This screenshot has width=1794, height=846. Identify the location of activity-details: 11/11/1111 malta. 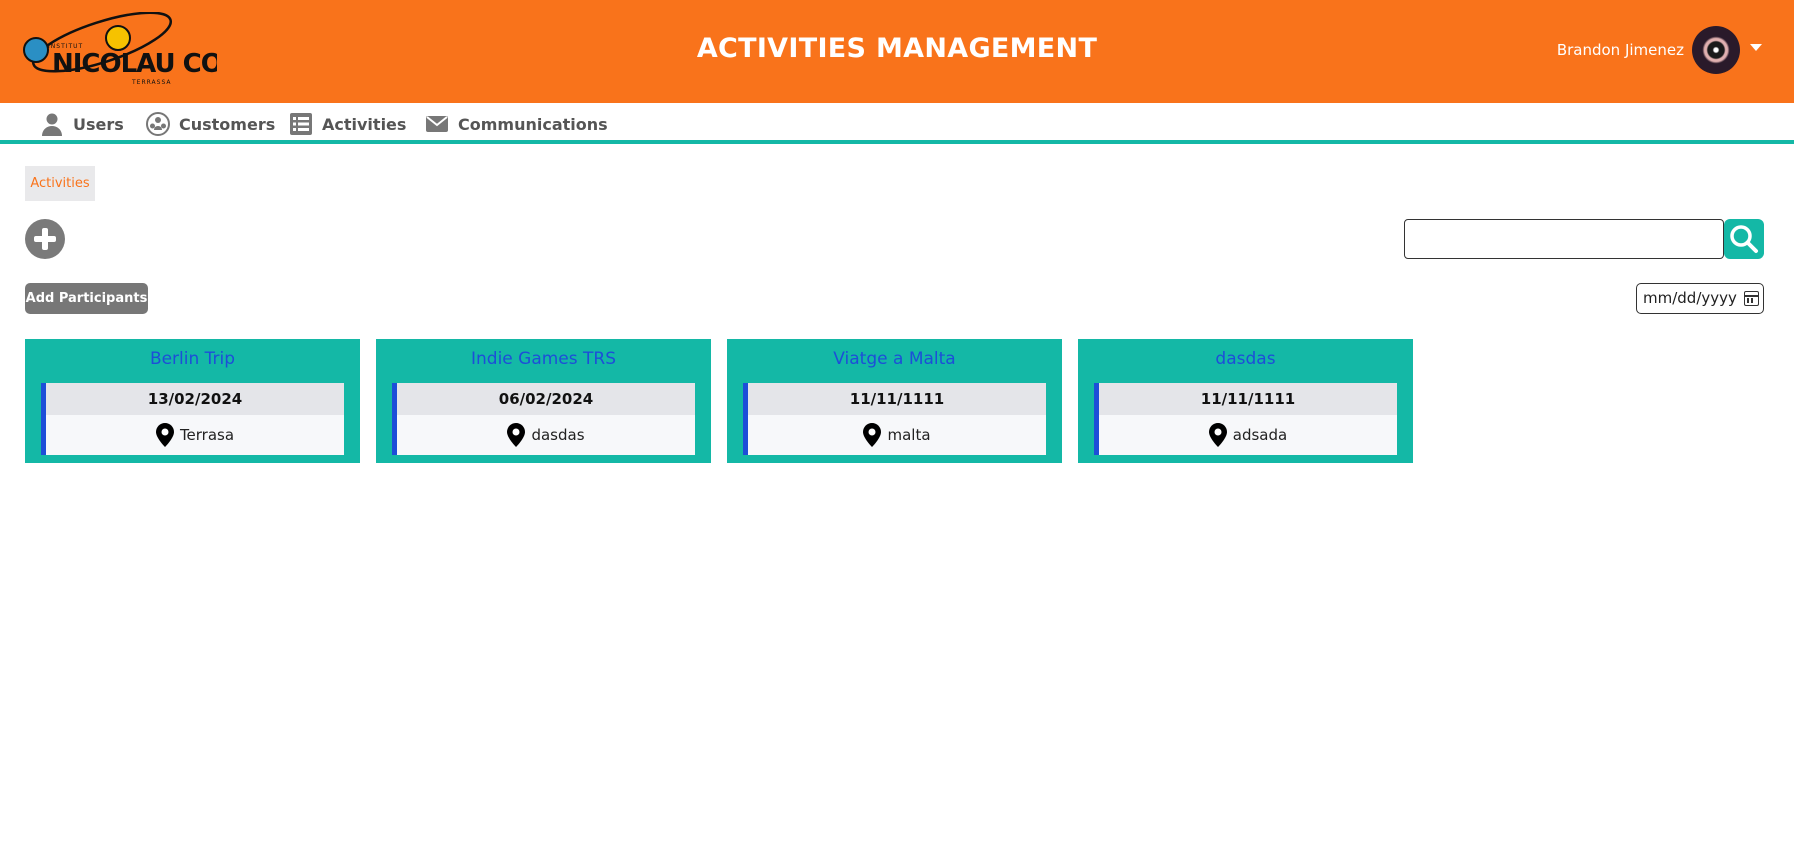
(894, 419).